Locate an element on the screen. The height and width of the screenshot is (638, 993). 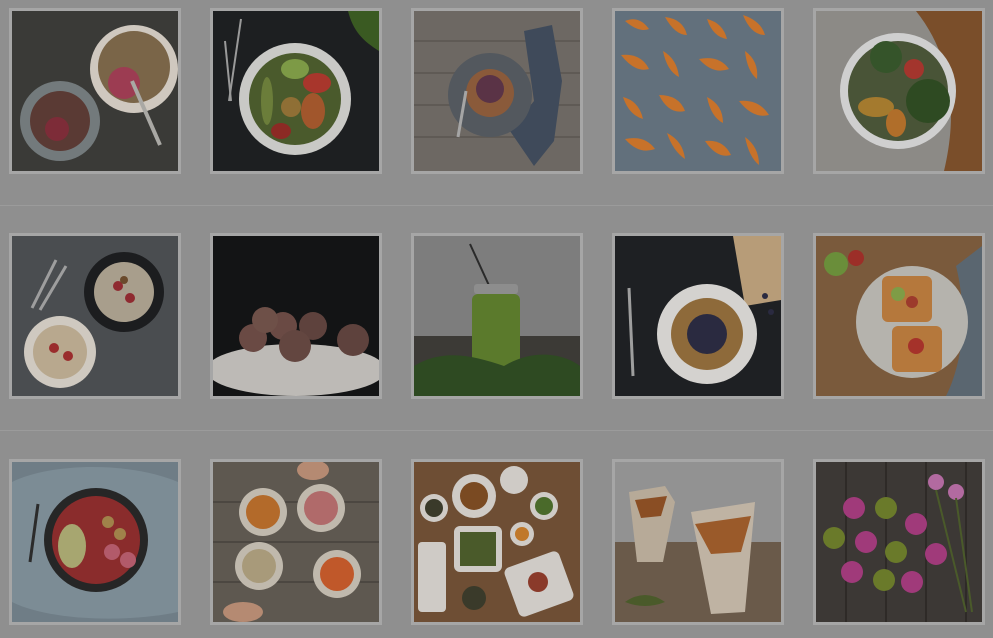
gallery-tile-pancake-plate is located at coordinates (497, 91).